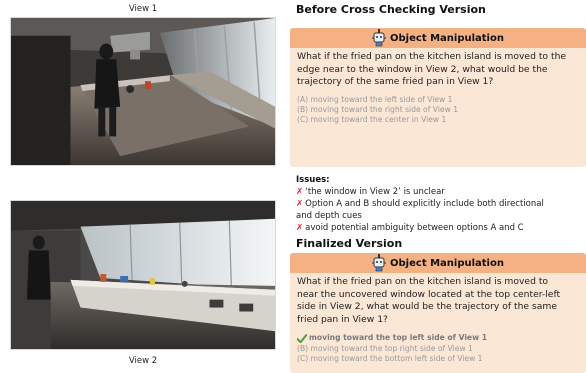 The width and height of the screenshot is (586, 373). What do you see at coordinates (447, 38) in the screenshot?
I see `before-category-title: Object Manipulation` at bounding box center [447, 38].